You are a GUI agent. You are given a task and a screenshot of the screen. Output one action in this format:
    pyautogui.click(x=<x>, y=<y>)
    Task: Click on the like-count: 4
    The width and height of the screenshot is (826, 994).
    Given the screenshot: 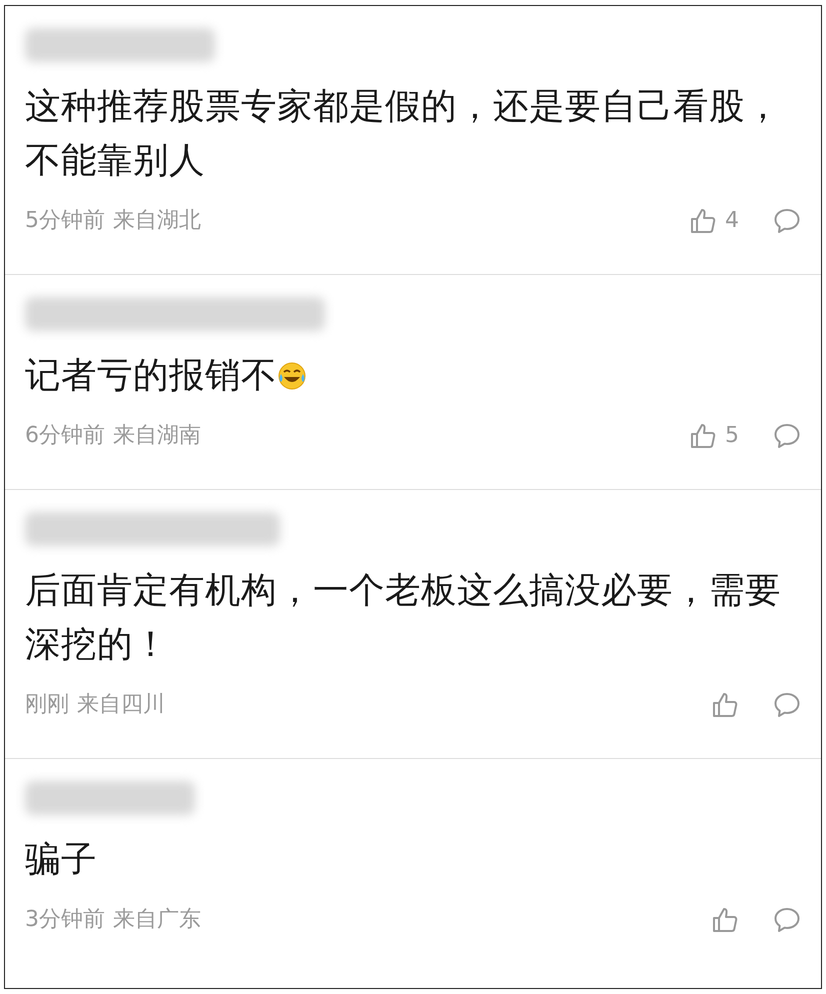 What is the action you would take?
    pyautogui.click(x=732, y=221)
    